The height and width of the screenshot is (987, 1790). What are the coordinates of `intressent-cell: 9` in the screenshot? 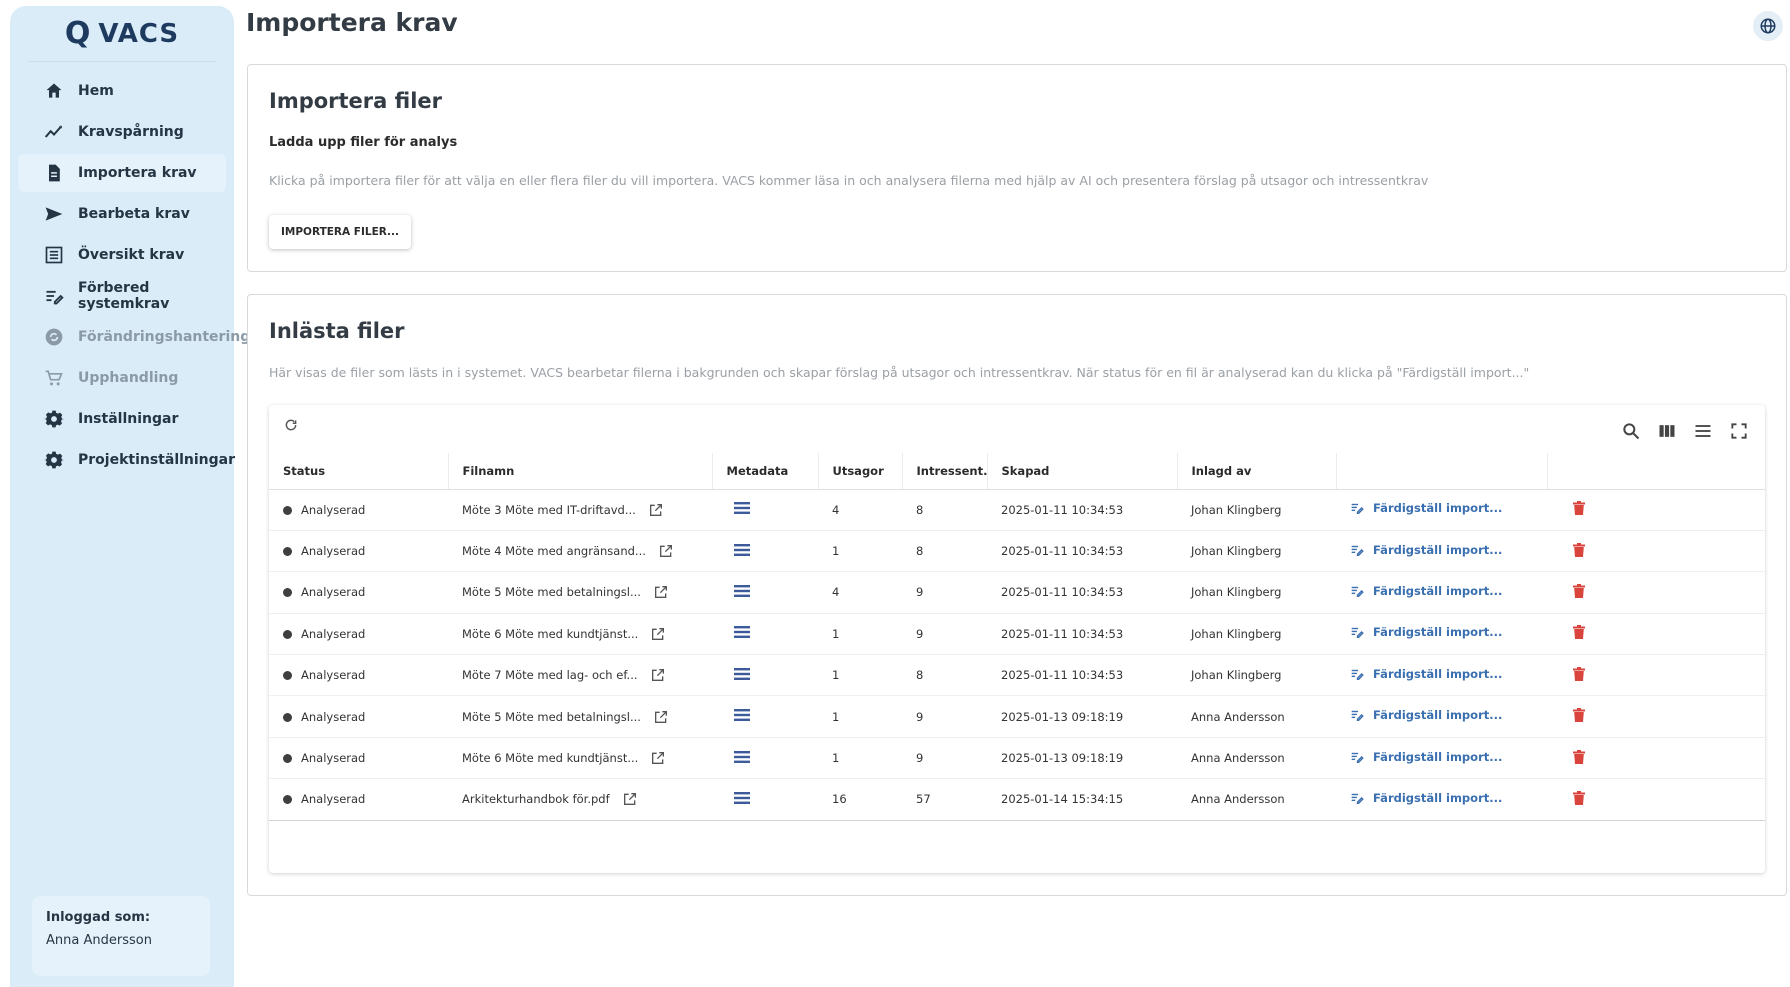 It's located at (944, 634).